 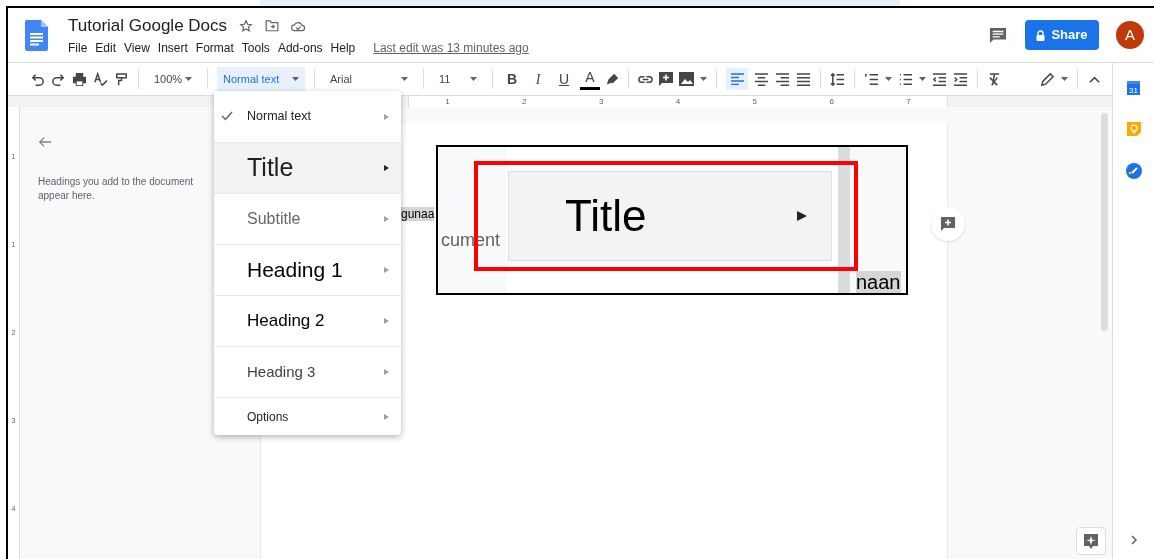 What do you see at coordinates (451, 48) in the screenshot?
I see `last-edit-link: Last edit was 13 minutes ago` at bounding box center [451, 48].